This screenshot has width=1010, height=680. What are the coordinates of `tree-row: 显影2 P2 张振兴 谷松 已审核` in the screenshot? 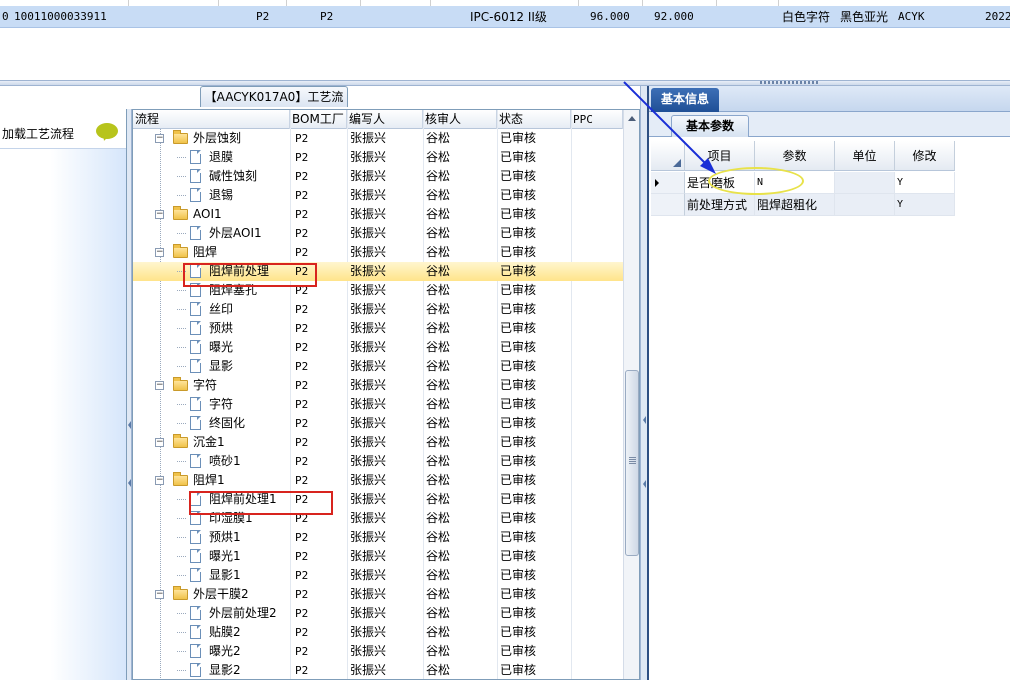 It's located at (378, 670).